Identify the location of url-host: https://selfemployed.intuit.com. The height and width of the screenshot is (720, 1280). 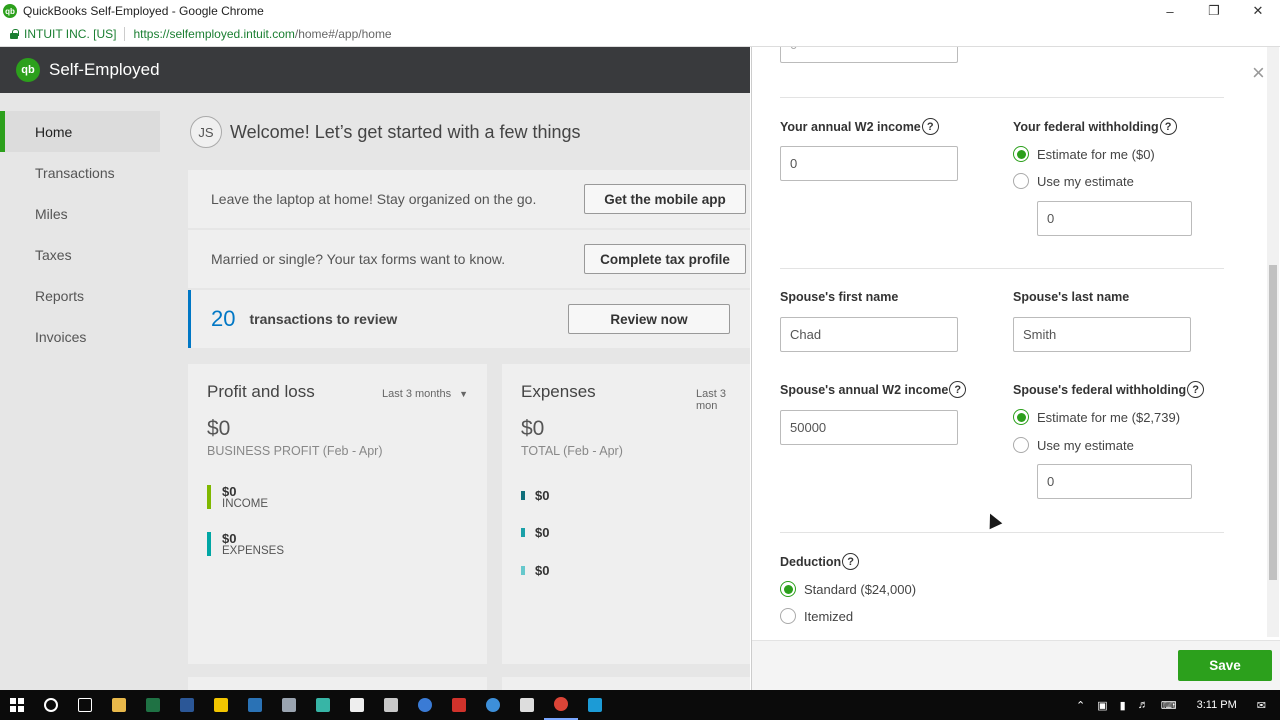
(213, 34).